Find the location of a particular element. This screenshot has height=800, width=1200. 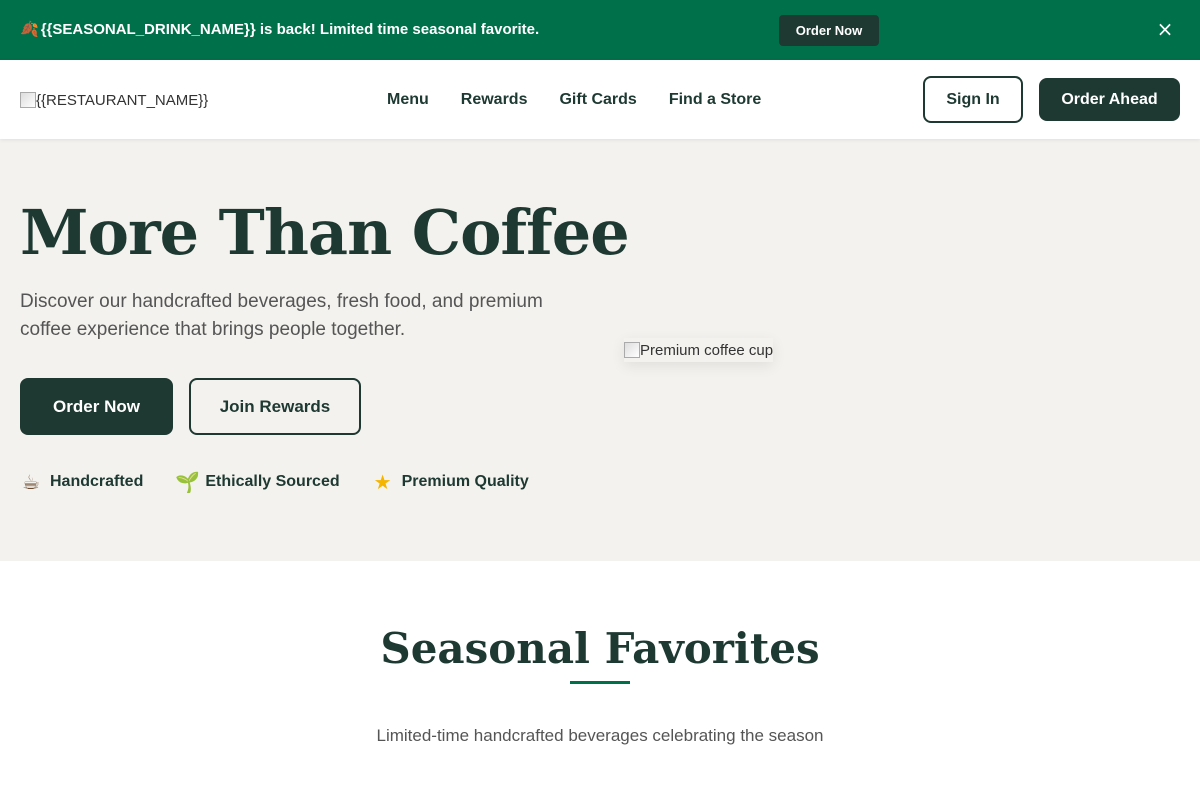

logo: {{RESTAURANT_NAME}} is located at coordinates (114, 100).